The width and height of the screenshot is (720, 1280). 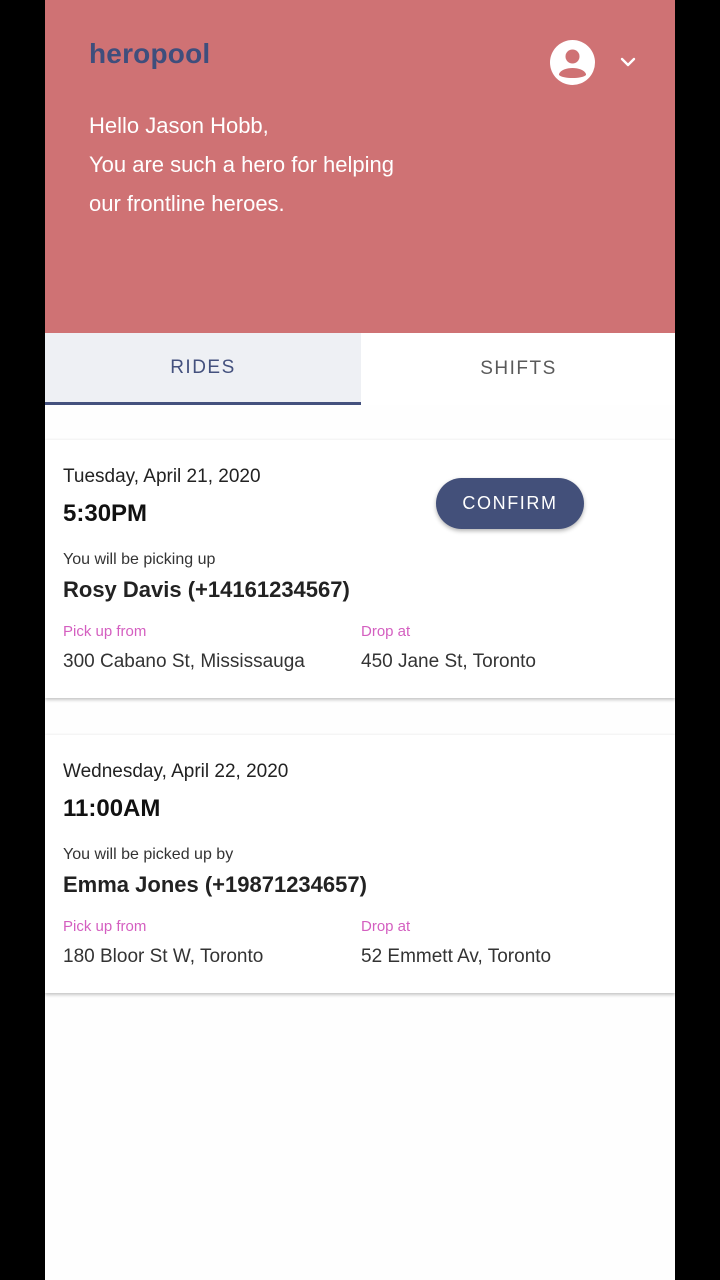 What do you see at coordinates (139, 559) in the screenshot?
I see `ride-role: You will be picking up` at bounding box center [139, 559].